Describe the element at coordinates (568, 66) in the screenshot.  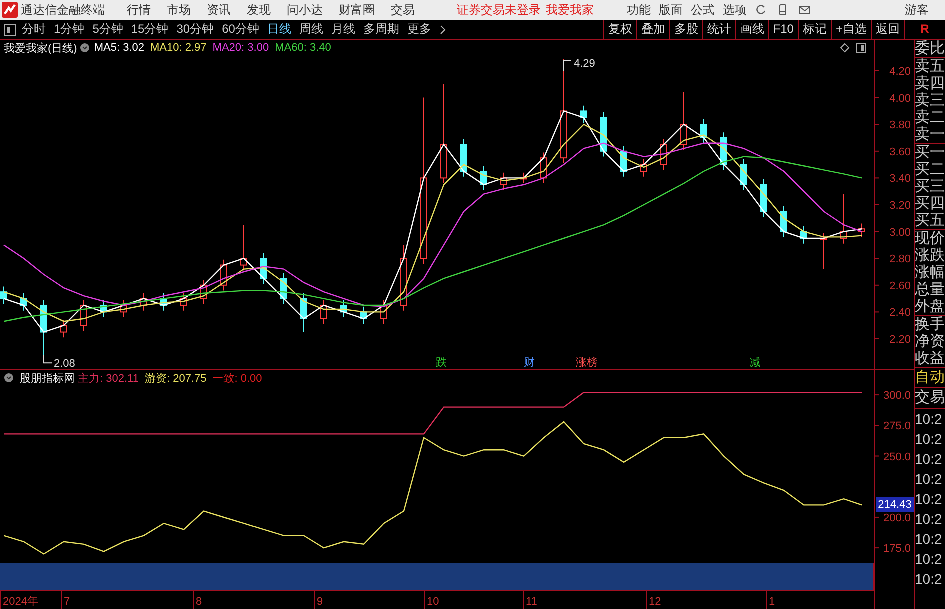
I see `leader-line` at that location.